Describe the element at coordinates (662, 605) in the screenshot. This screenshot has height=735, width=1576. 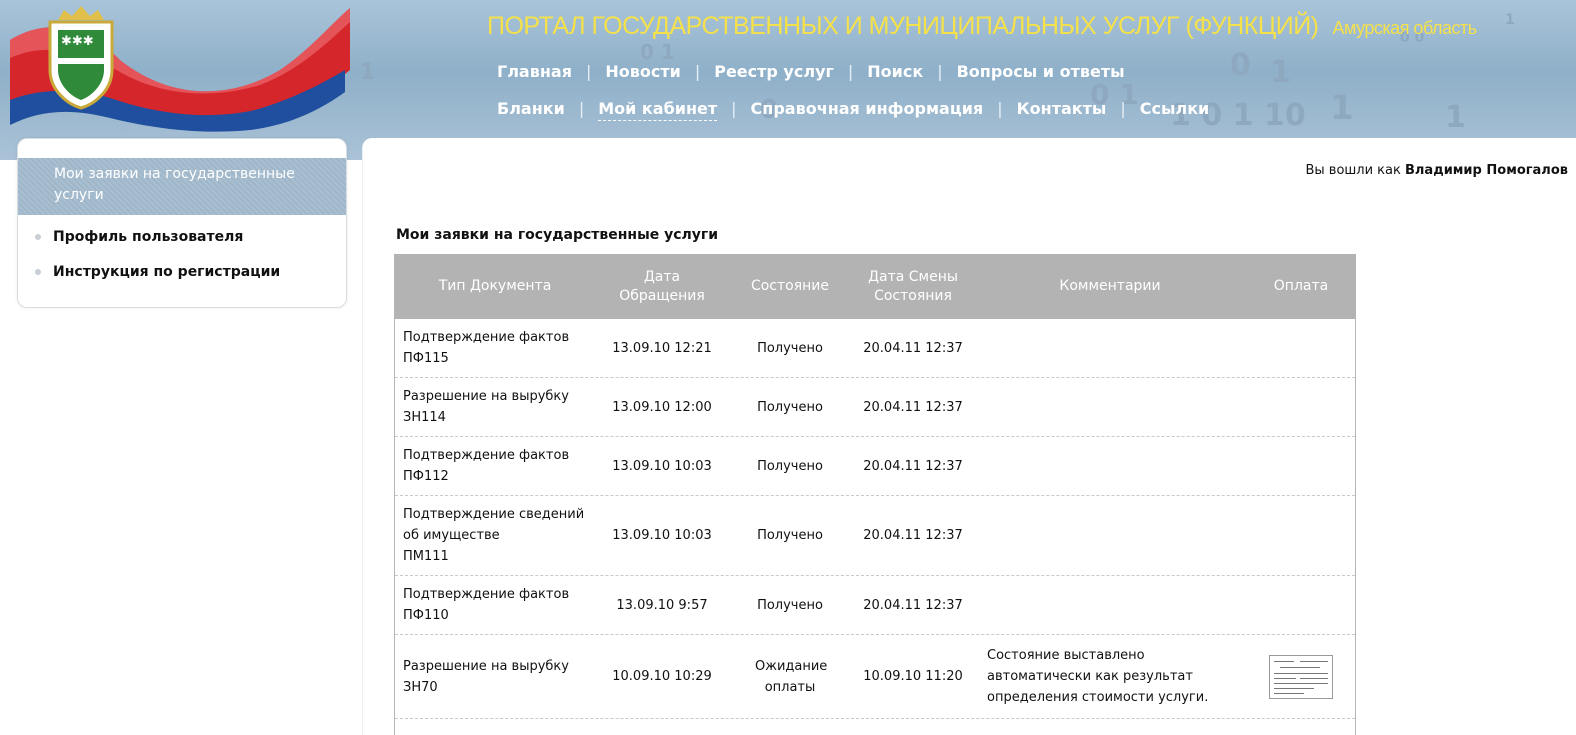
I see `cell-request-date: 13.09.10 9:57` at that location.